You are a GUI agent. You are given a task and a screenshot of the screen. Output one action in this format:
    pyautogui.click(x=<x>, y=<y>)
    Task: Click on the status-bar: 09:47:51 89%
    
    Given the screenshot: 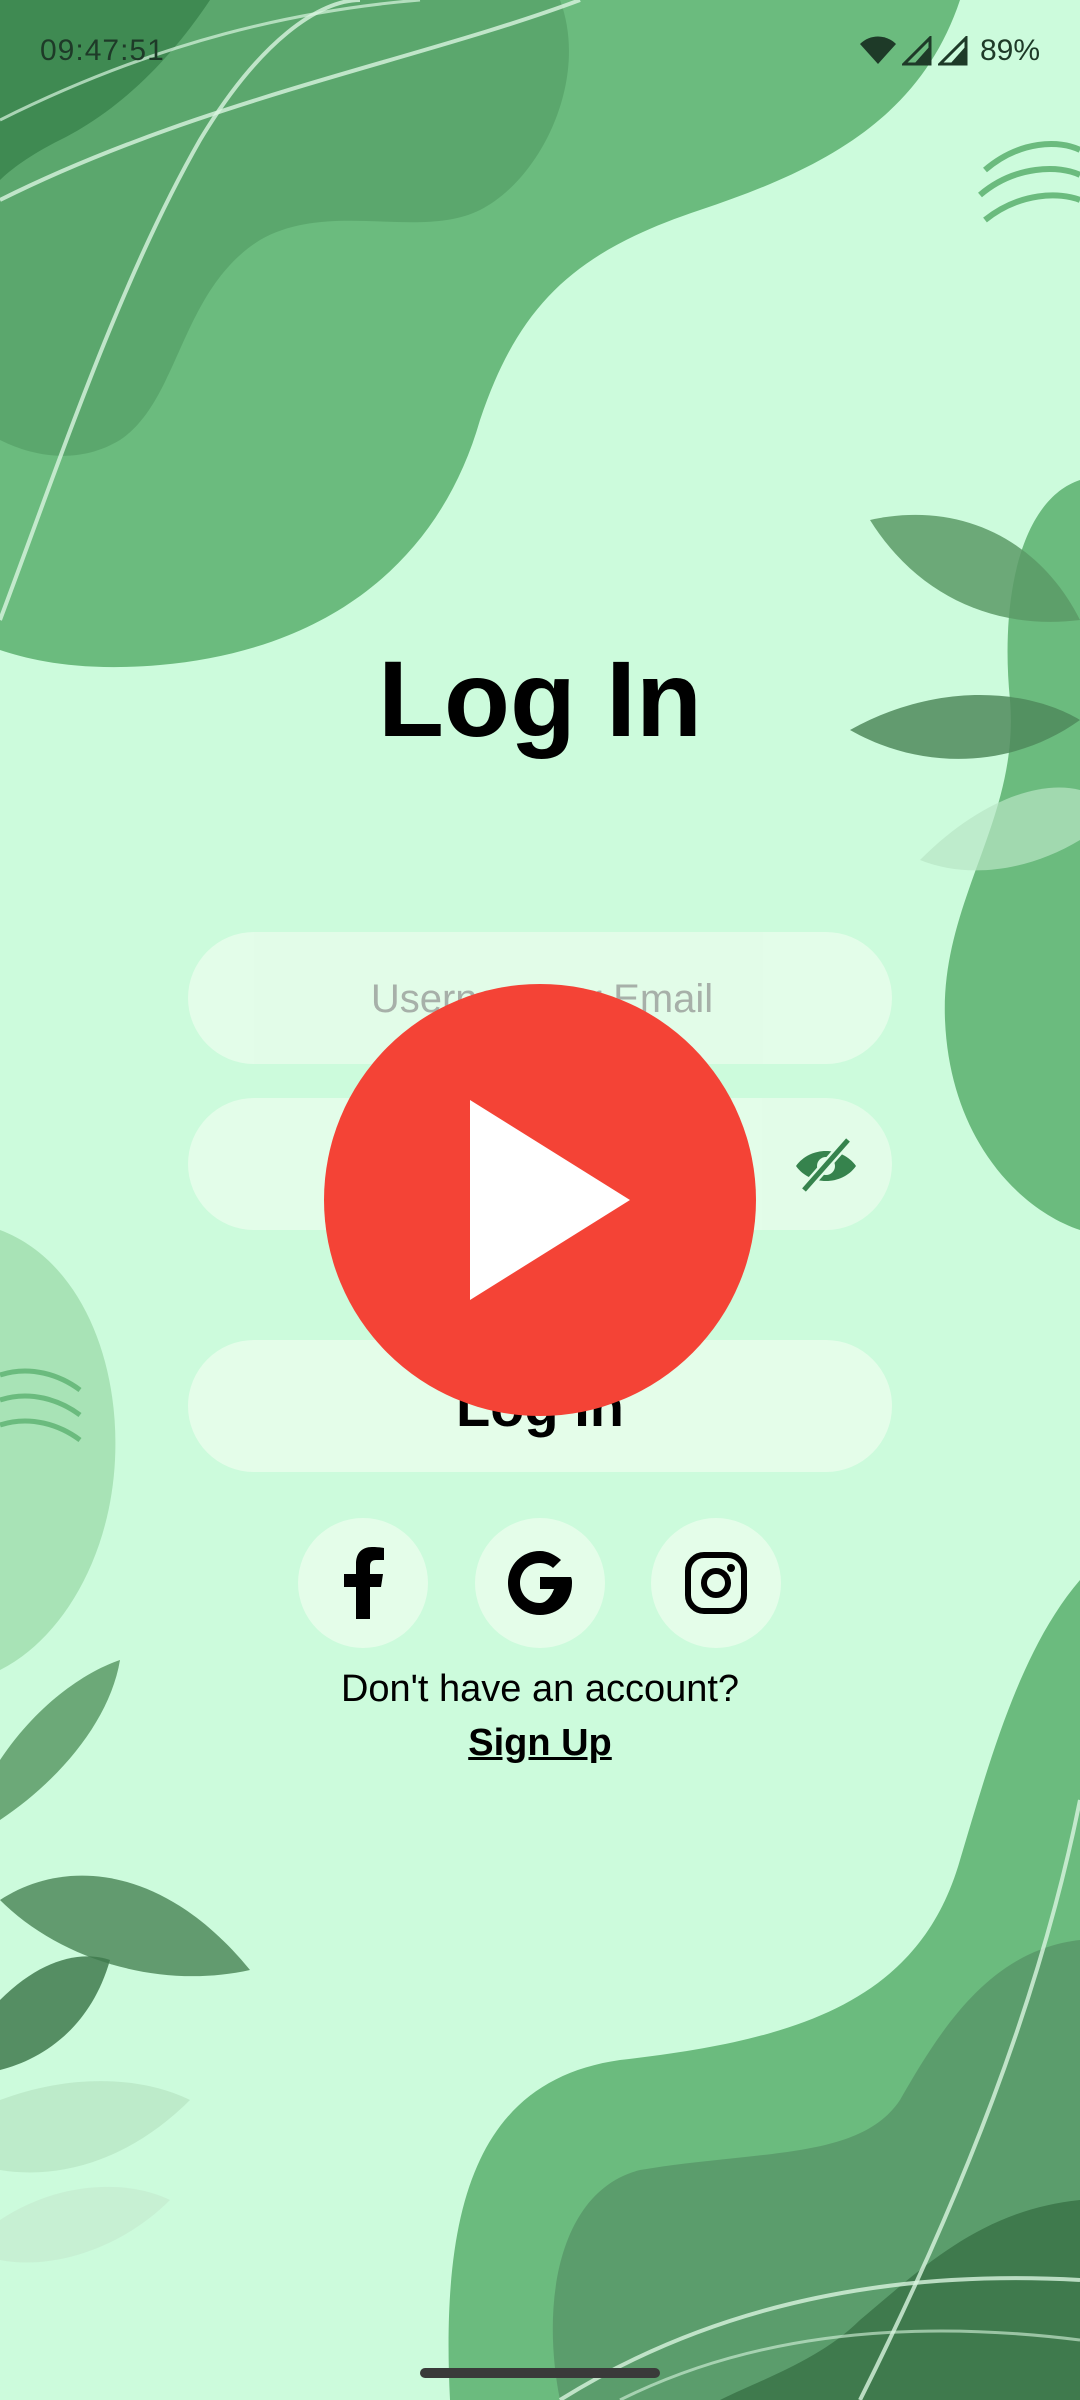 What is the action you would take?
    pyautogui.click(x=540, y=50)
    